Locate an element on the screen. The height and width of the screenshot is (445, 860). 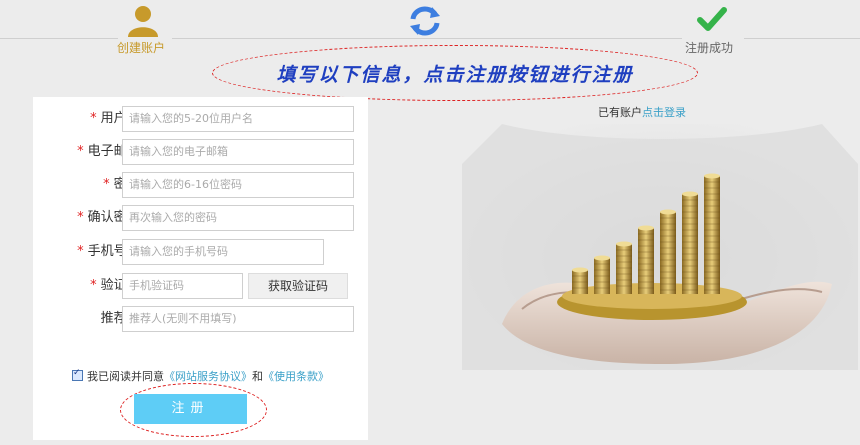
login-prompt-text: 已有账户 is located at coordinates (620, 112).